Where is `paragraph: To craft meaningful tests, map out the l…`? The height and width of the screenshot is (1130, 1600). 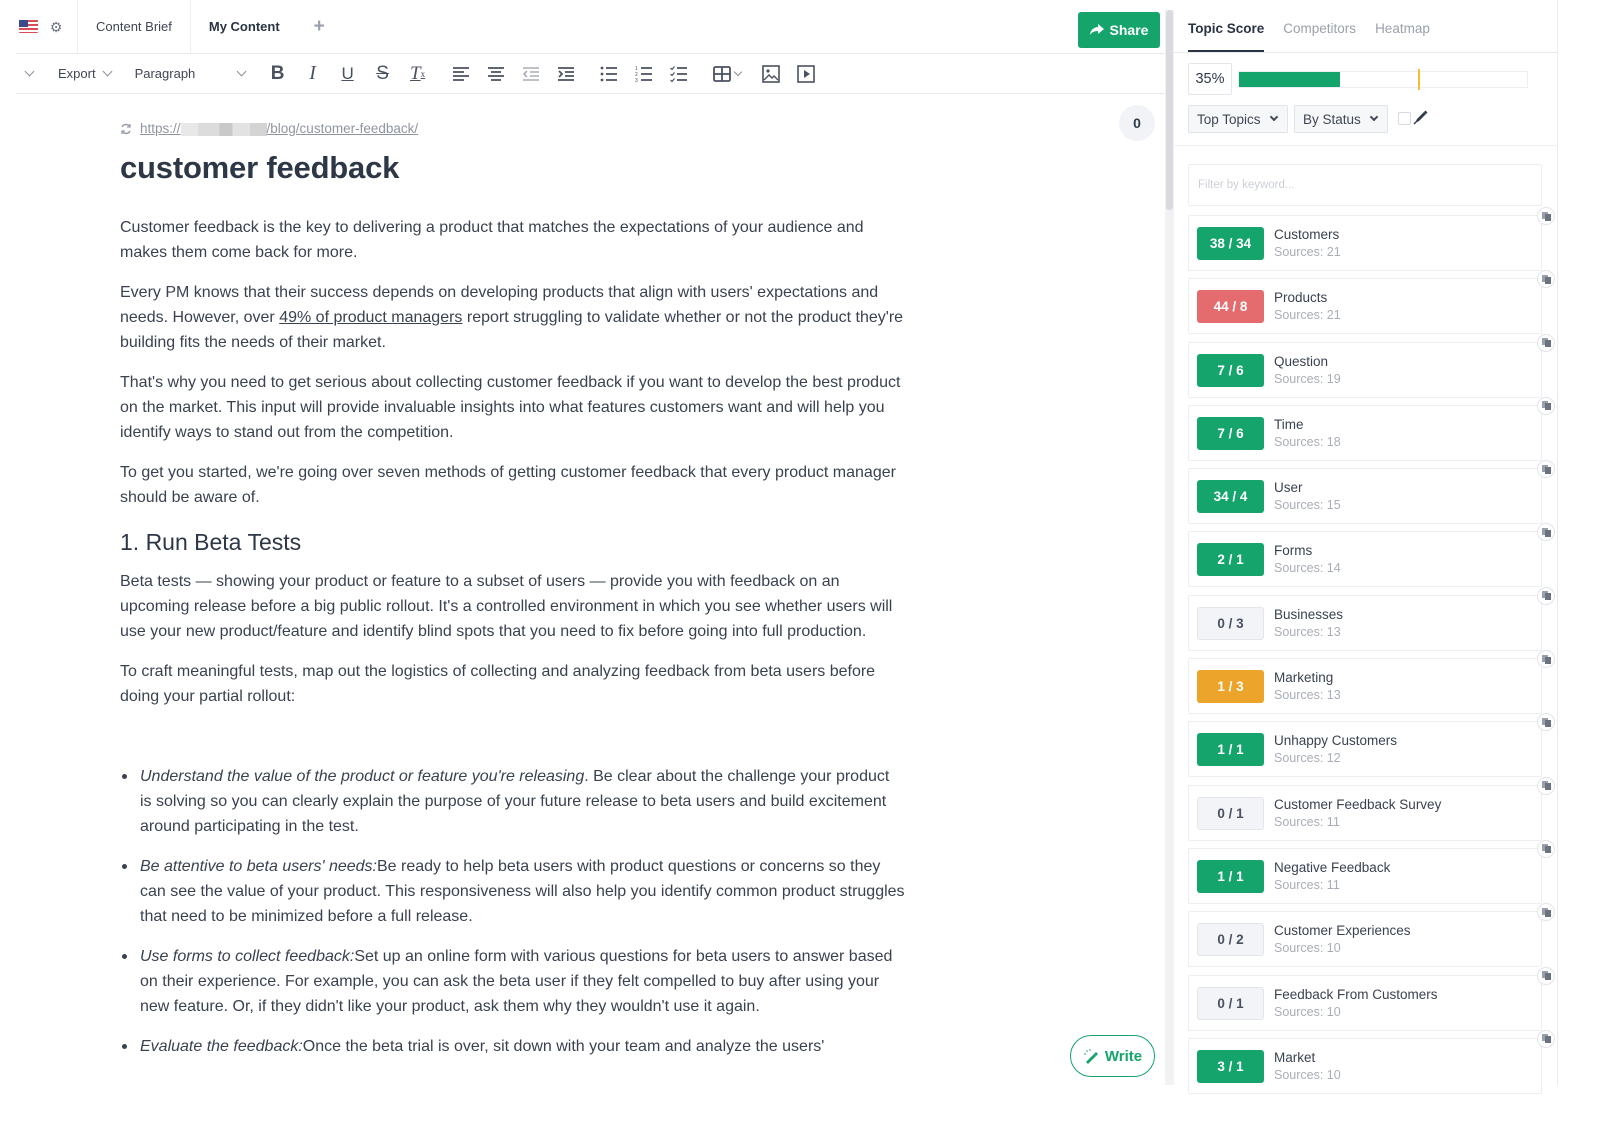 paragraph: To craft meaningful tests, map out the l… is located at coordinates (498, 684).